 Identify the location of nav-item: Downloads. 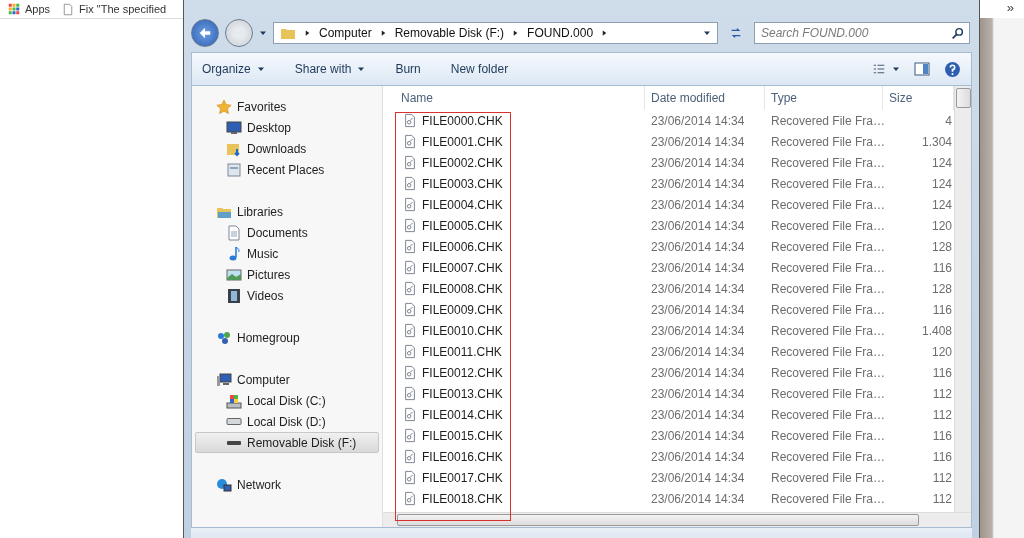
(287, 148).